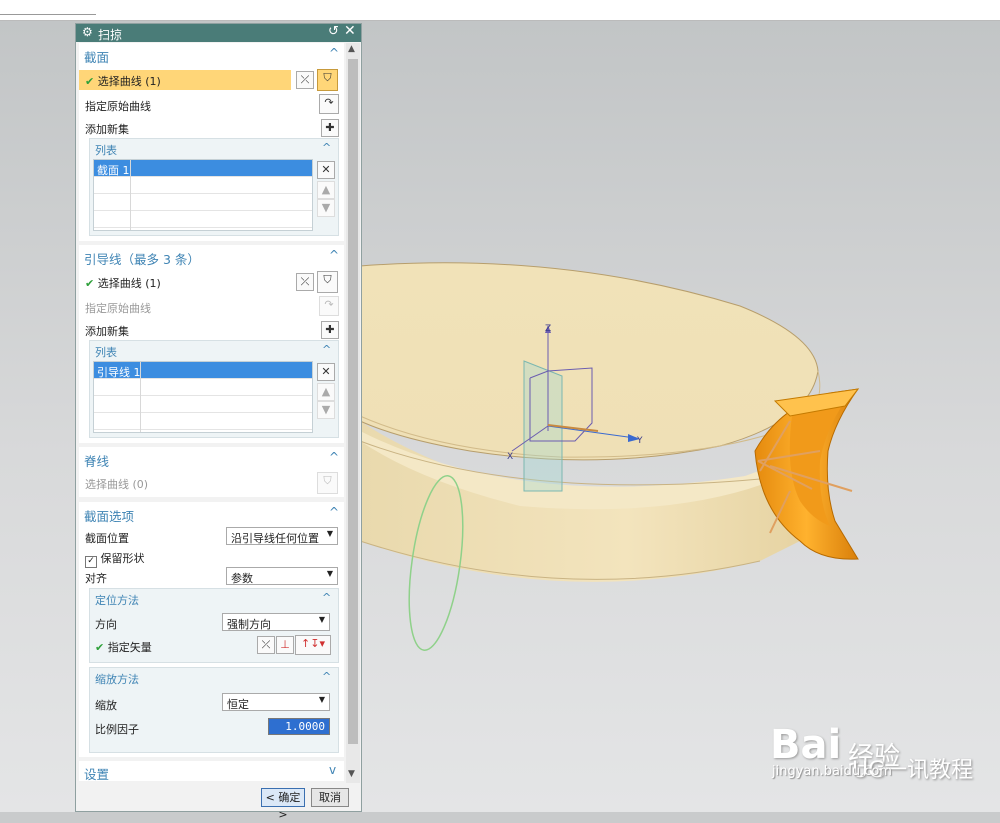 Image resolution: width=1000 pixels, height=823 pixels. I want to click on section-spine-header: 脊线 ^, so click(211, 458).